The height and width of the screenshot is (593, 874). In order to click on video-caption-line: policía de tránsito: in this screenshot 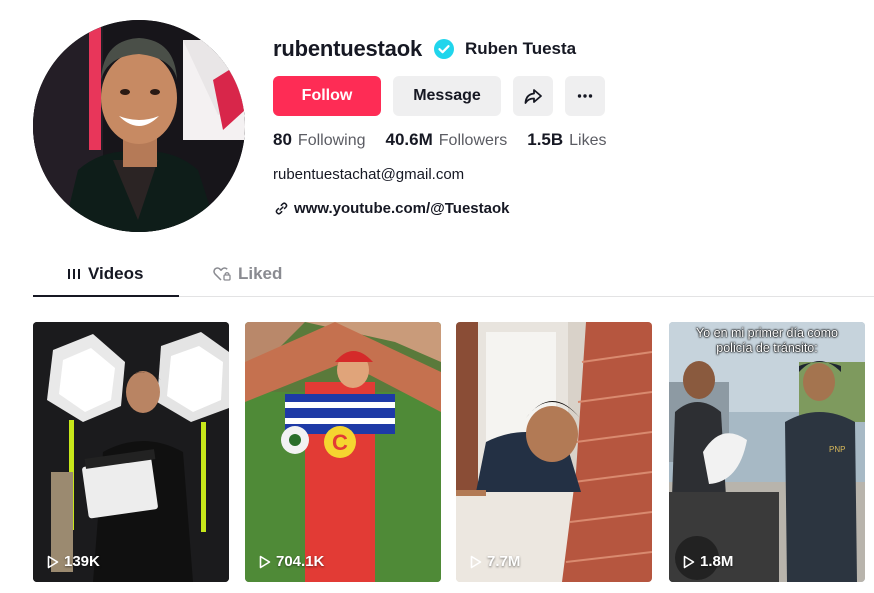, I will do `click(767, 348)`.